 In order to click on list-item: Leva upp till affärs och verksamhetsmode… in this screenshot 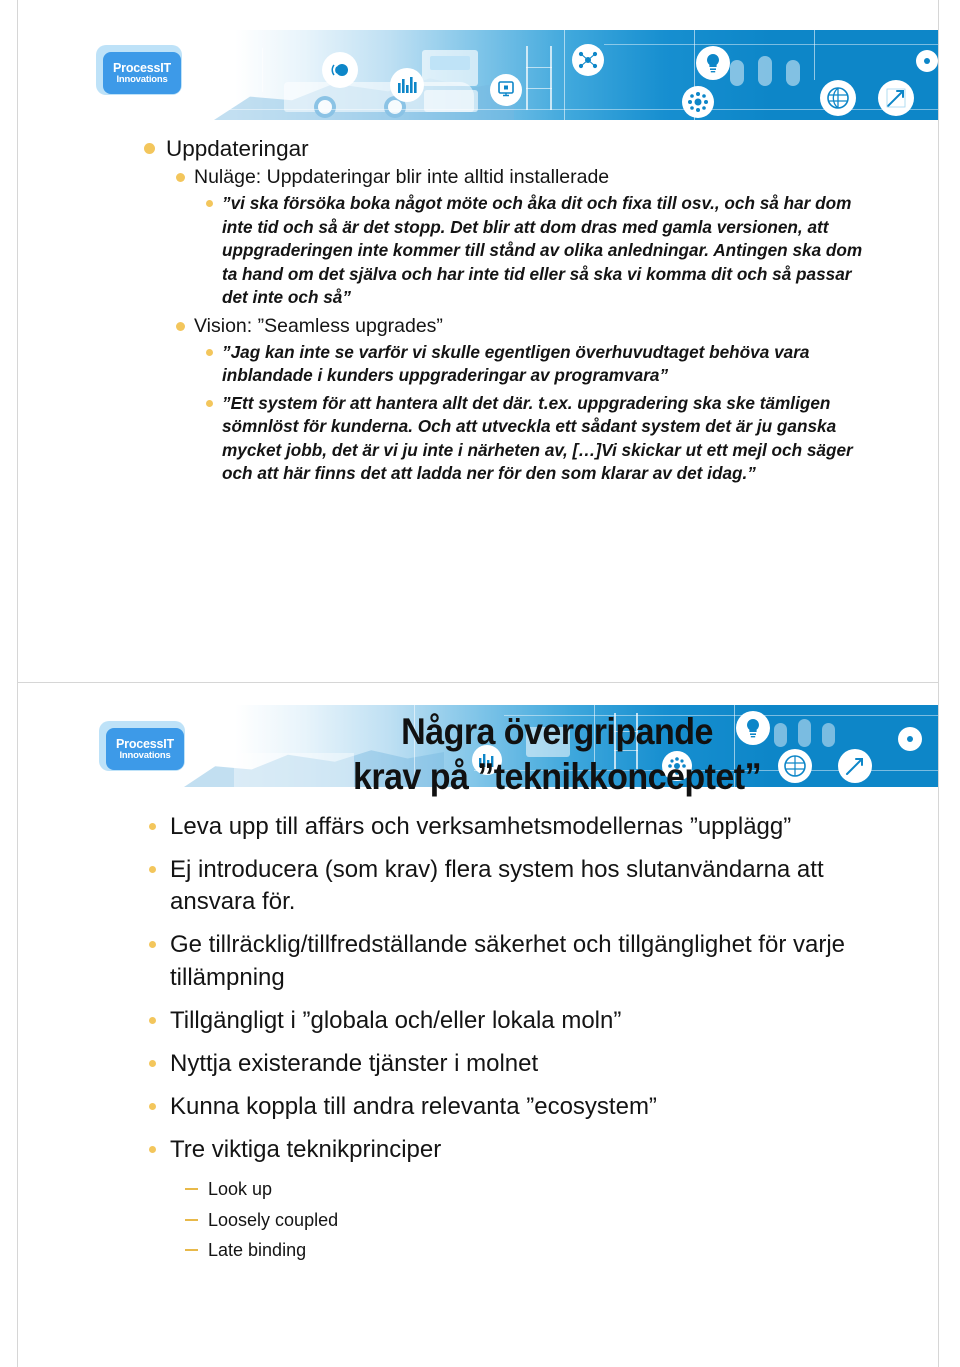, I will do `click(478, 827)`.